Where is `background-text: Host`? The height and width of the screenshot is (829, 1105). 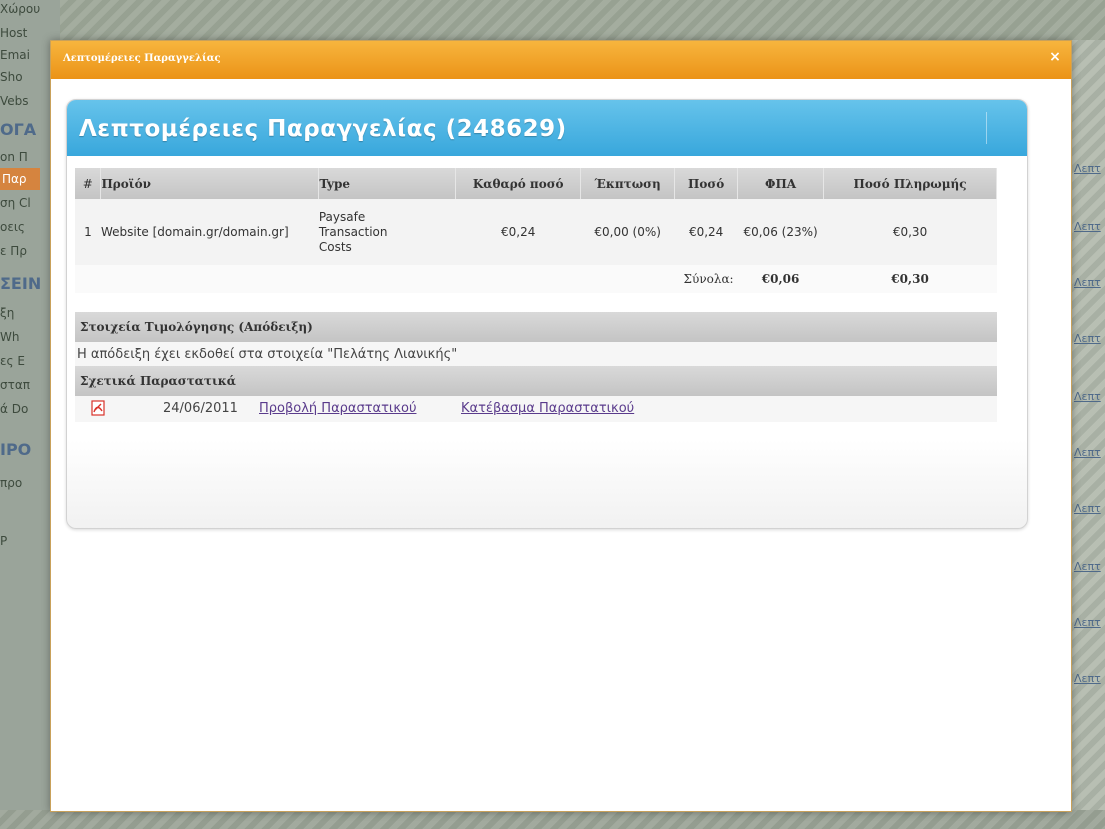
background-text: Host is located at coordinates (14, 33).